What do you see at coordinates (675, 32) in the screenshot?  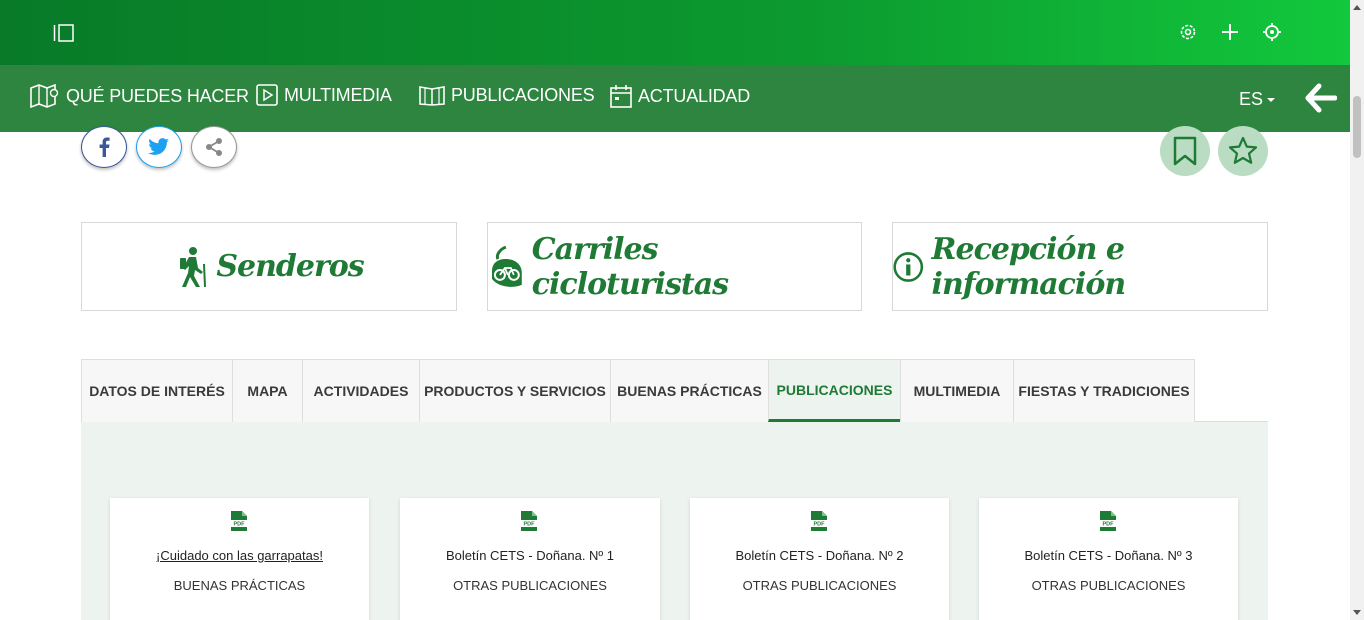 I see `top-bar` at bounding box center [675, 32].